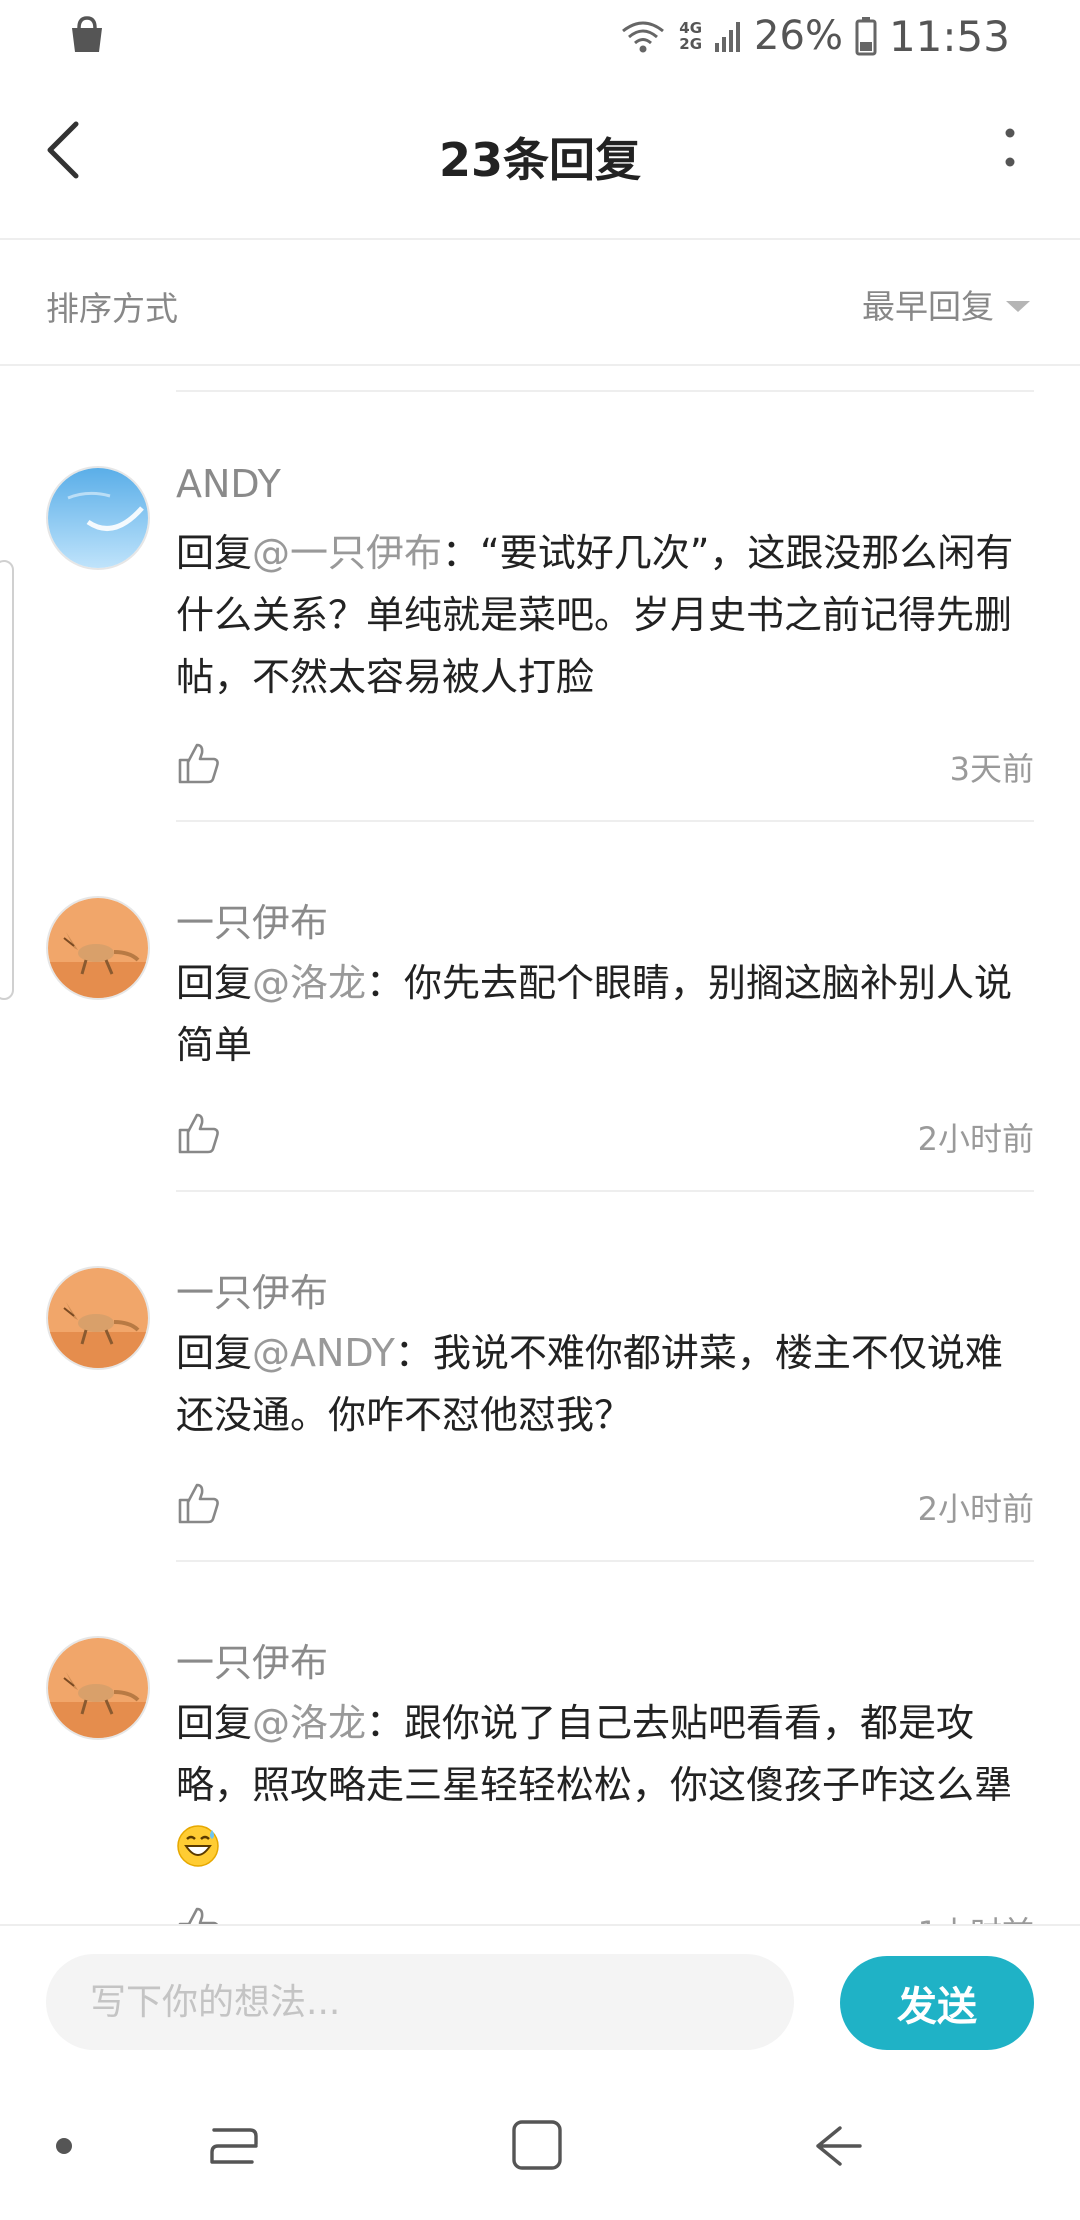 The image size is (1080, 2220). What do you see at coordinates (949, 36) in the screenshot?
I see `clock: 11:53` at bounding box center [949, 36].